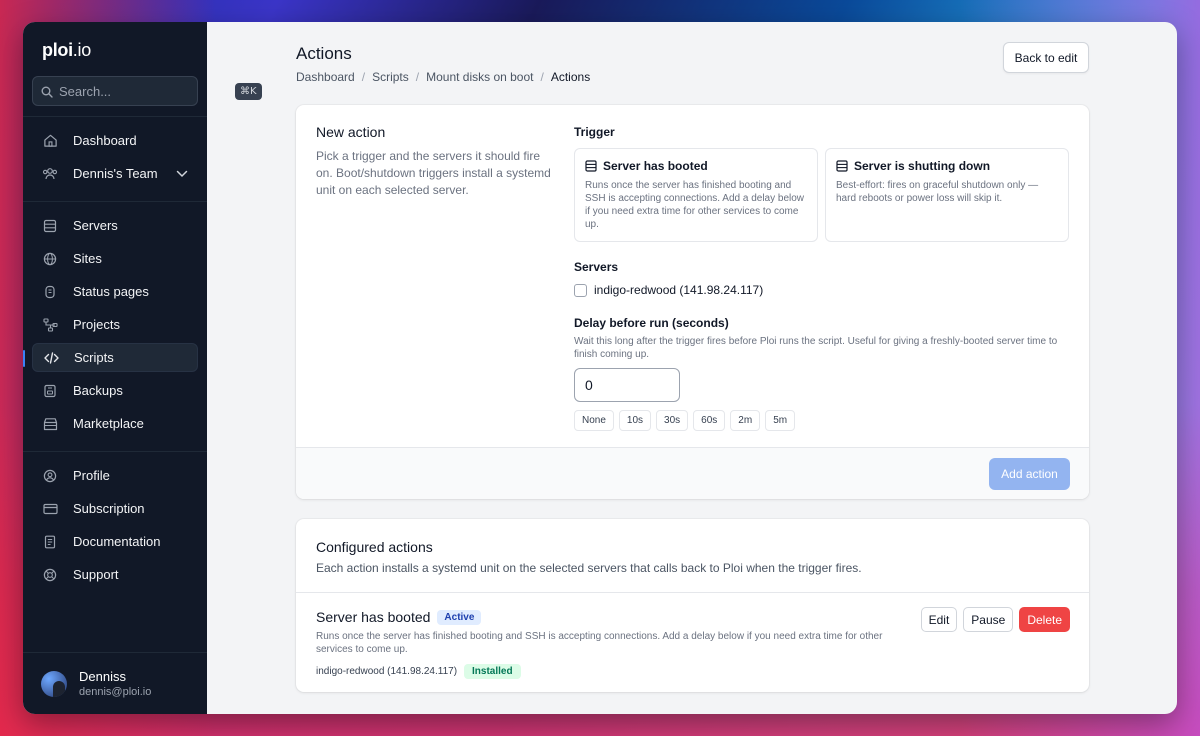 The image size is (1200, 736). Describe the element at coordinates (108, 423) in the screenshot. I see `sidebar-item-label: Marketplace` at that location.